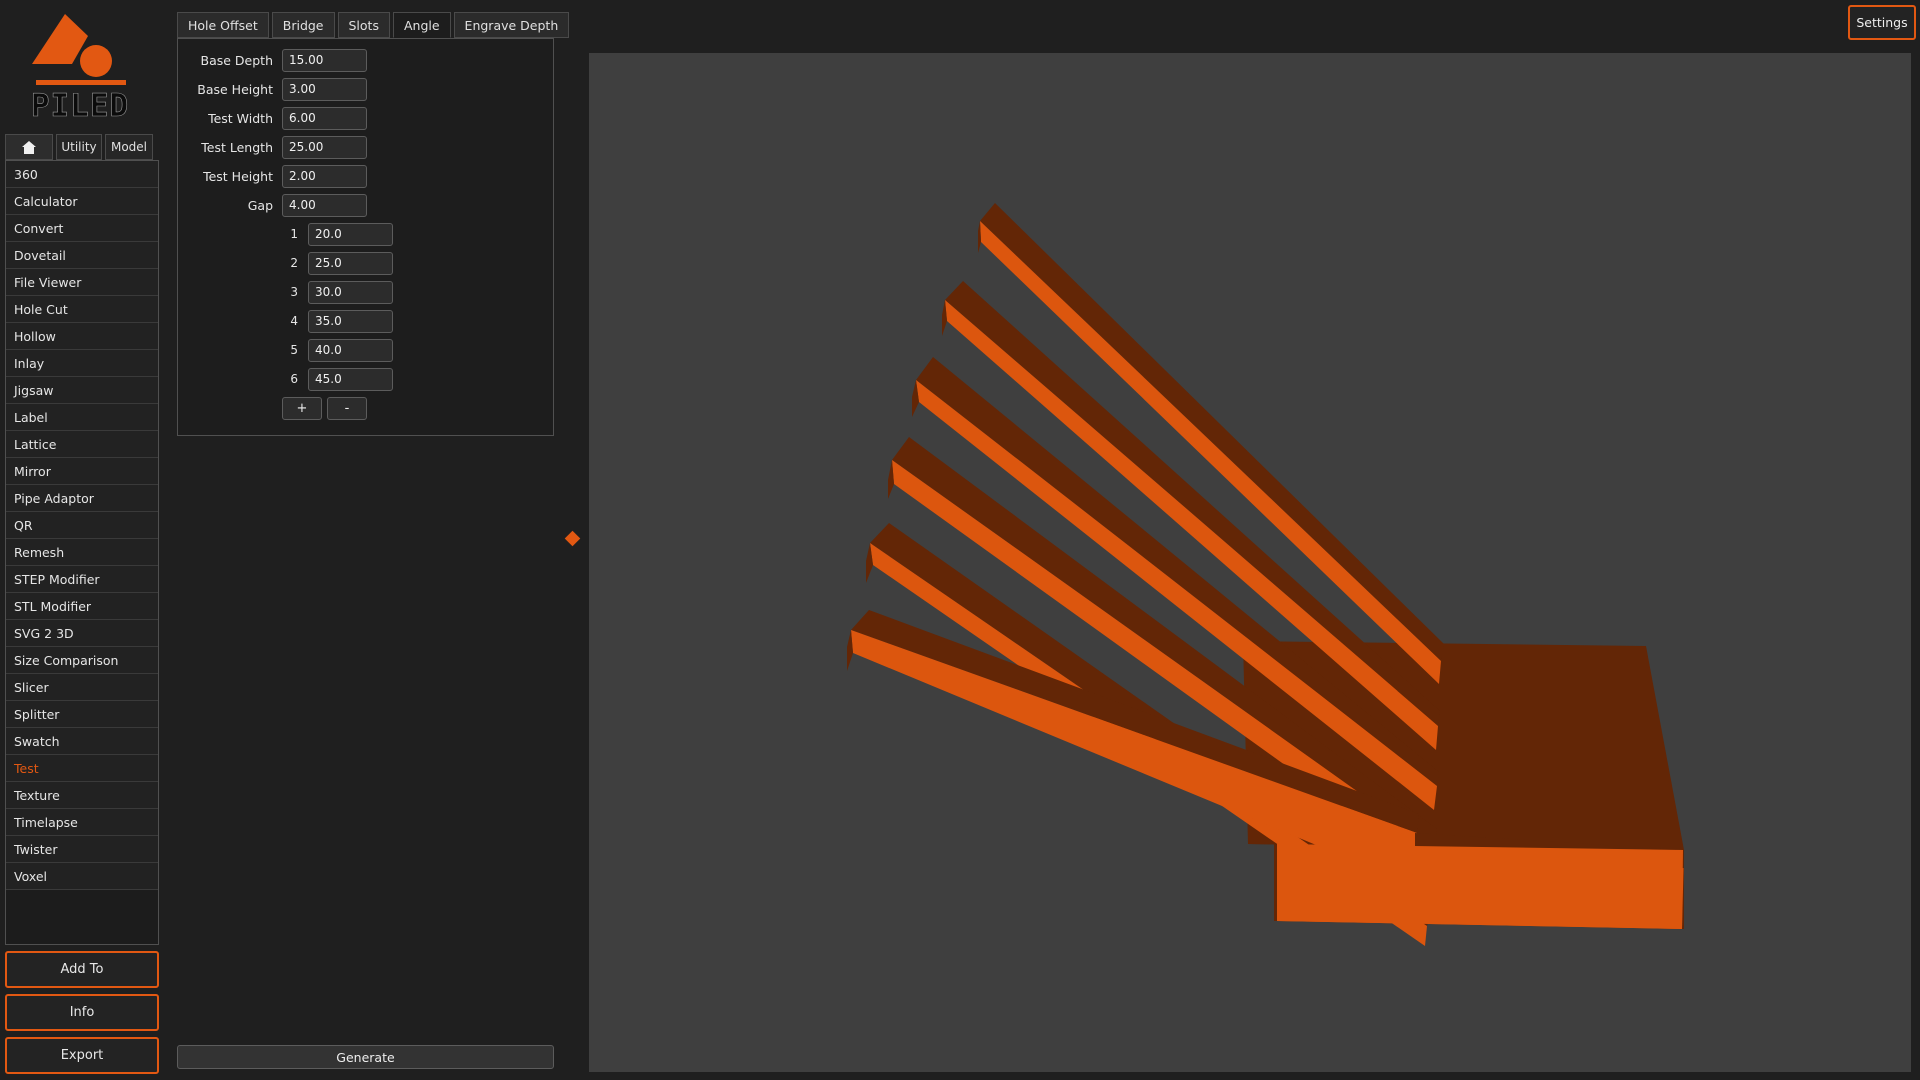 This screenshot has width=1920, height=1080. Describe the element at coordinates (511, 25) in the screenshot. I see `tab-engrave-depth: Engrave Depth` at that location.